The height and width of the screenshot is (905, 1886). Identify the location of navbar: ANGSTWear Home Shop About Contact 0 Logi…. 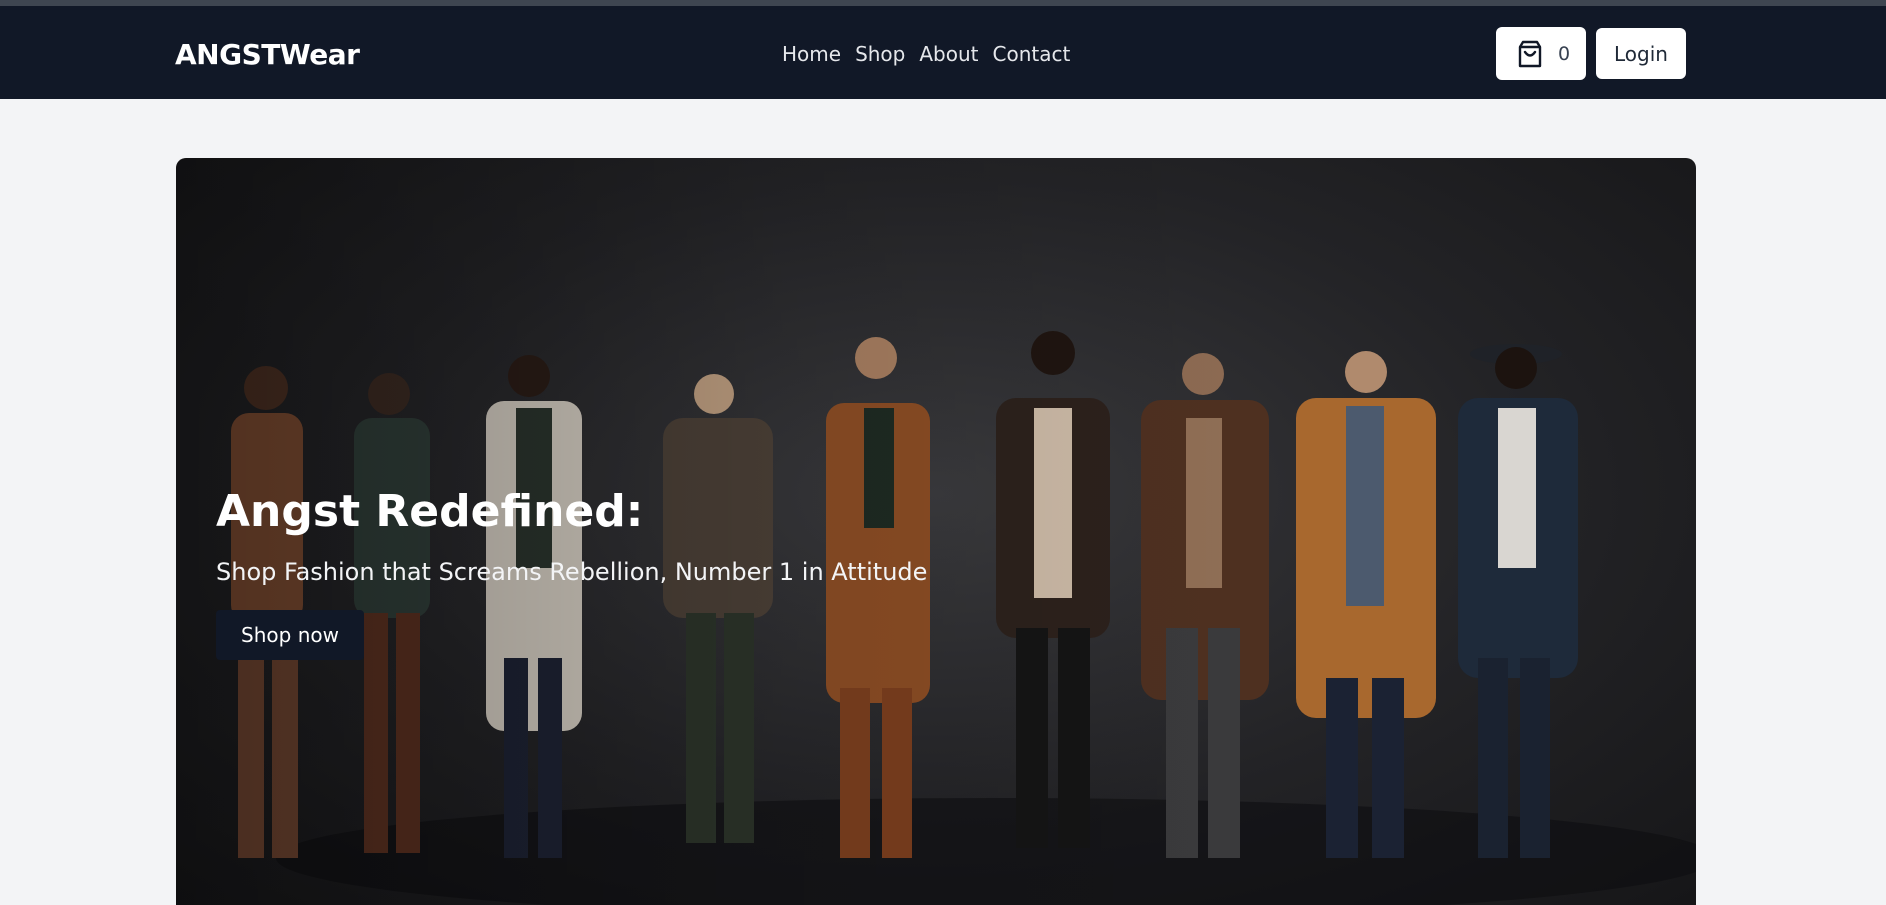
(943, 52).